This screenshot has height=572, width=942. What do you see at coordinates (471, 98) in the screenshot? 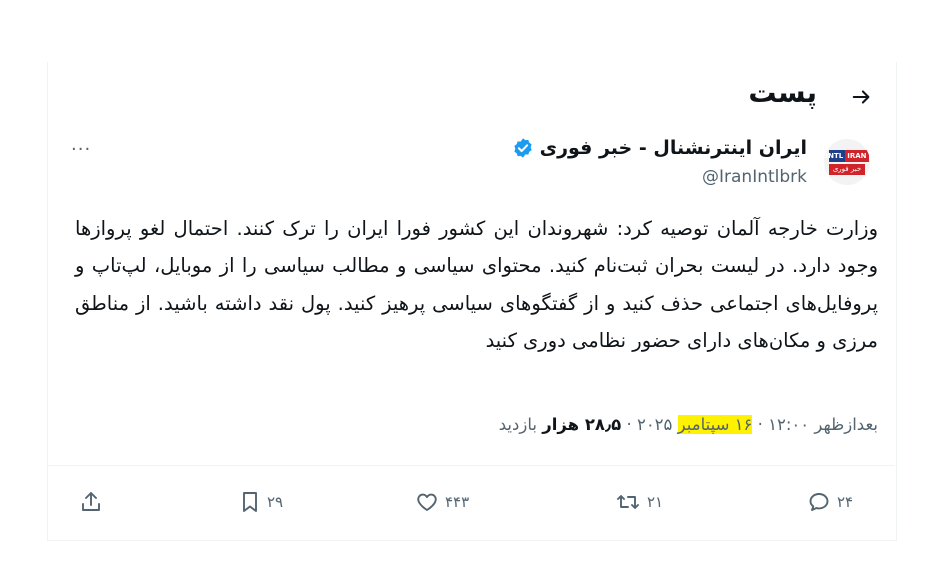
I see `header: پست` at bounding box center [471, 98].